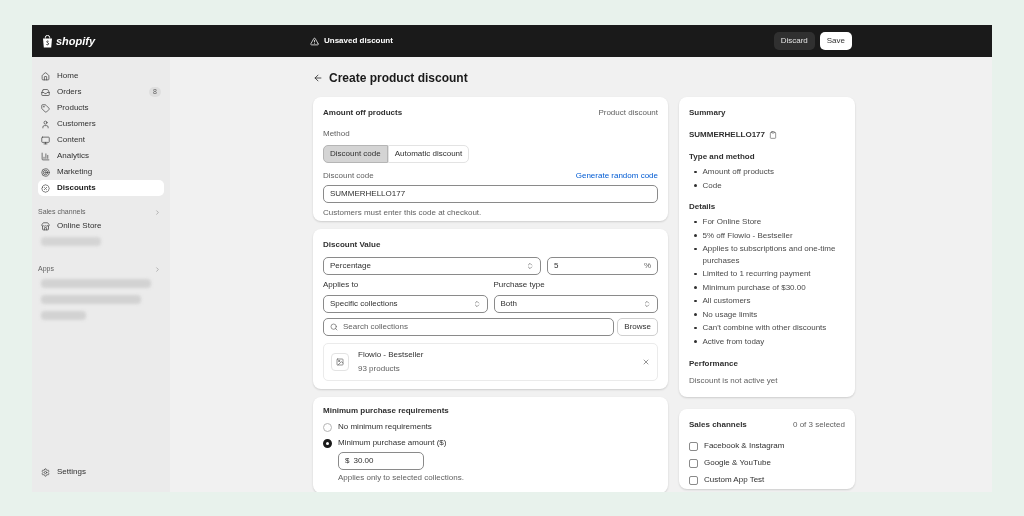 Image resolution: width=1024 pixels, height=516 pixels. Describe the element at coordinates (358, 41) in the screenshot. I see `unsaved-status: Unsaved discount` at that location.